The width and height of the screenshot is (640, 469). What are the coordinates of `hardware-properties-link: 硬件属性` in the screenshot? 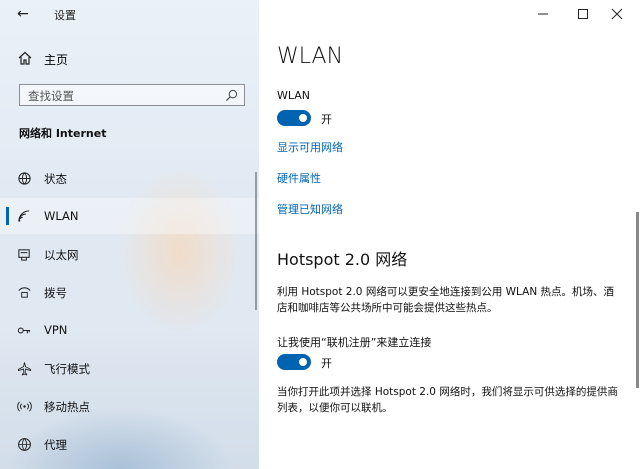 It's located at (299, 178).